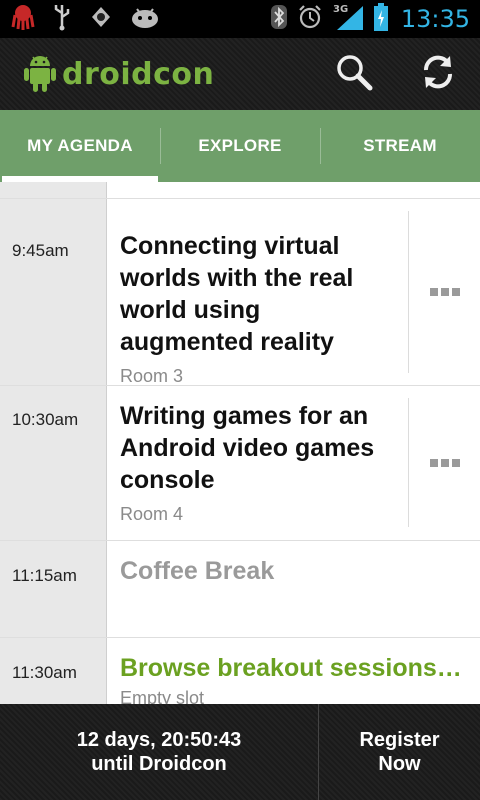 The width and height of the screenshot is (480, 800). I want to click on battery-charging-icon, so click(381, 19).